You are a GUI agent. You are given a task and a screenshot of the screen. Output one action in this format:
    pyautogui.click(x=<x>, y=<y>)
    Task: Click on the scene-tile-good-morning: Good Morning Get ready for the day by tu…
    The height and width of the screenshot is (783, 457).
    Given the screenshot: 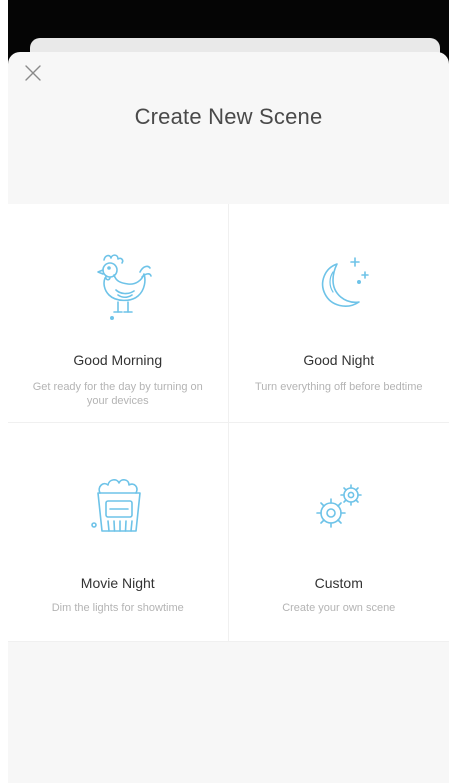 What is the action you would take?
    pyautogui.click(x=118, y=313)
    